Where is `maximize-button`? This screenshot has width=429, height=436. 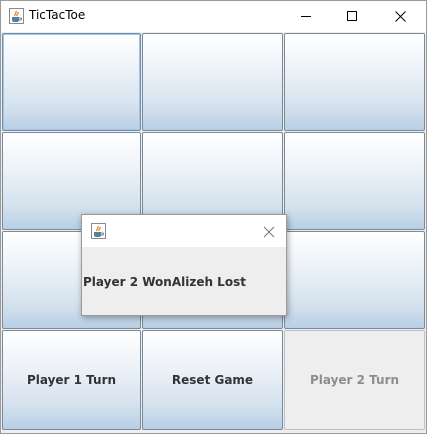
maximize-button is located at coordinates (352, 16).